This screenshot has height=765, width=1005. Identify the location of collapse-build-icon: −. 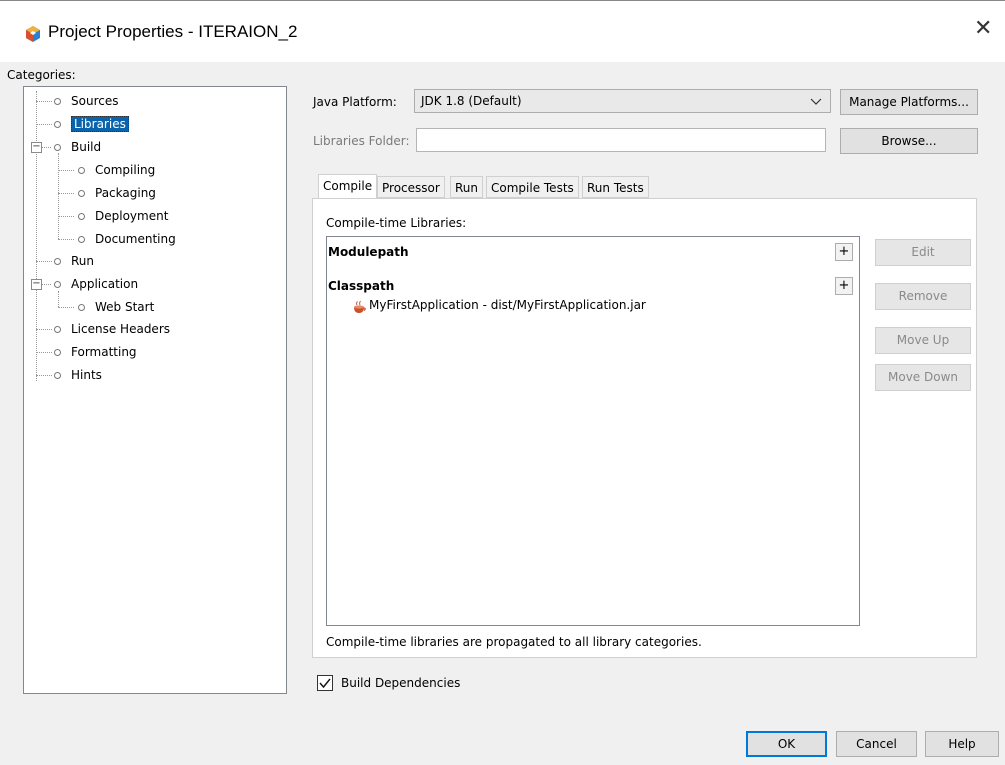
(36, 147).